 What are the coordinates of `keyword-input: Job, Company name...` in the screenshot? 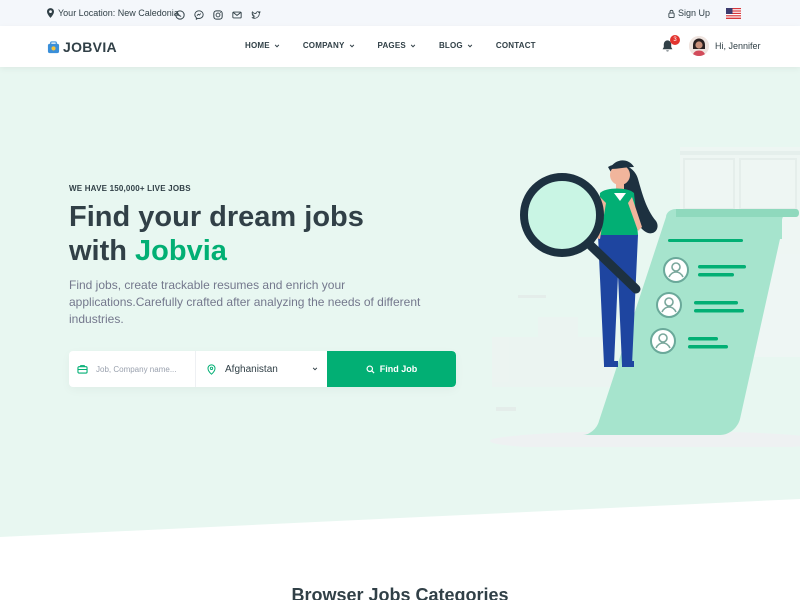 It's located at (136, 369).